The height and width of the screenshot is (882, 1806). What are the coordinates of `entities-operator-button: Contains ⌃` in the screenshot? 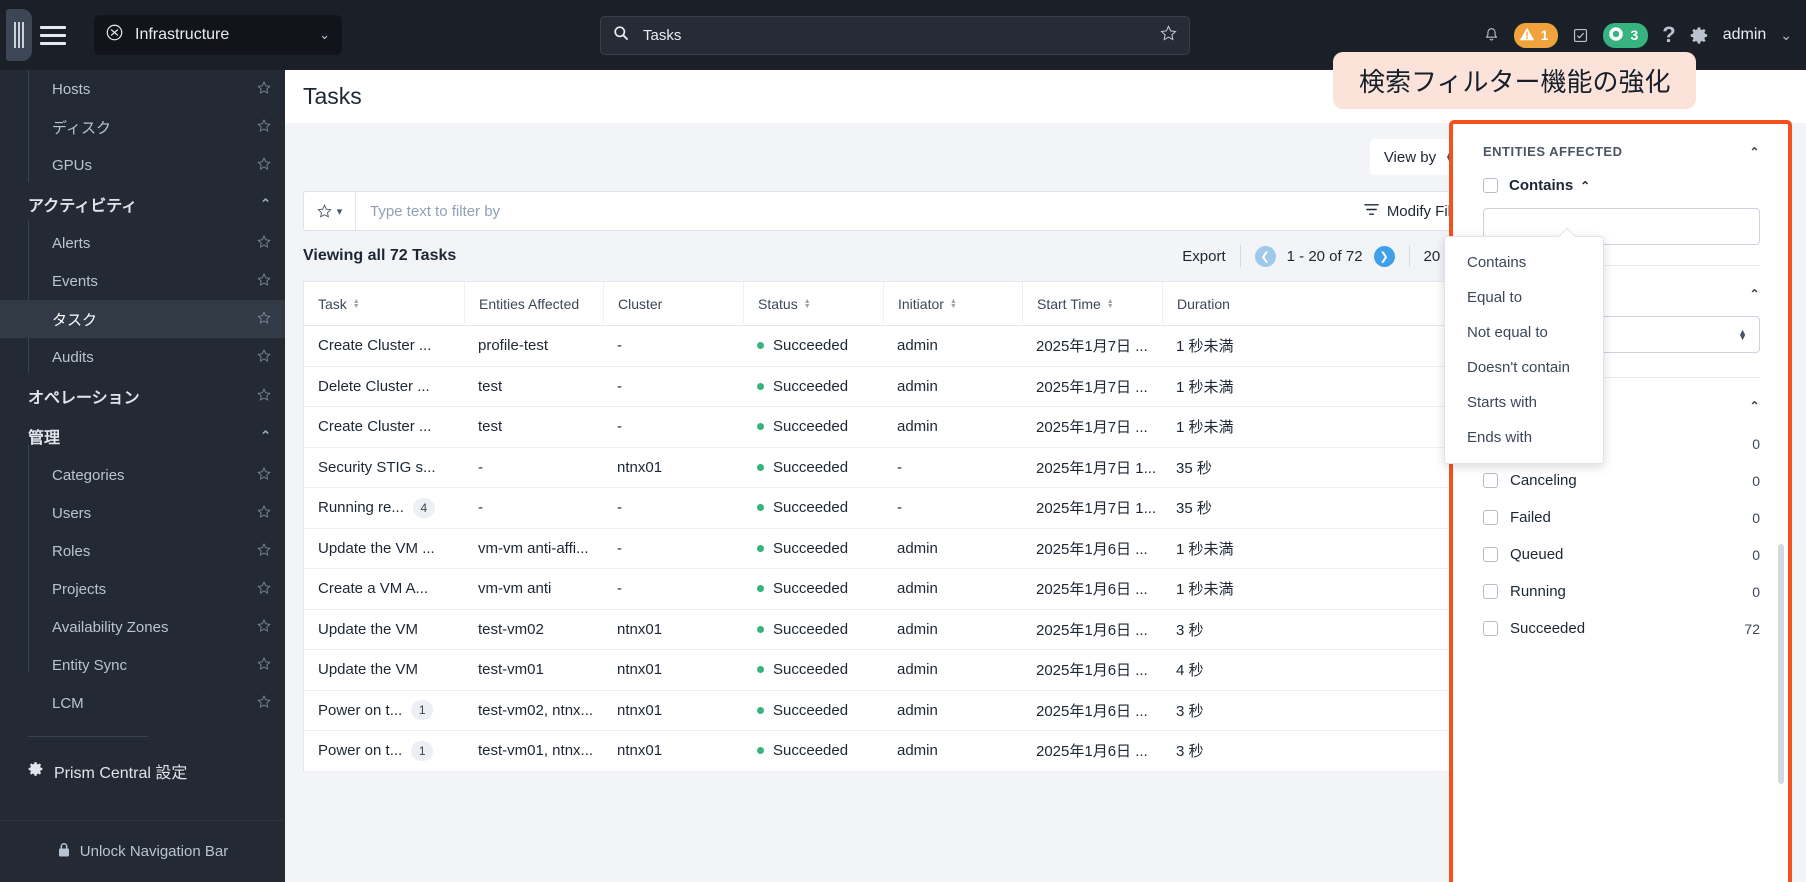 It's located at (1549, 185).